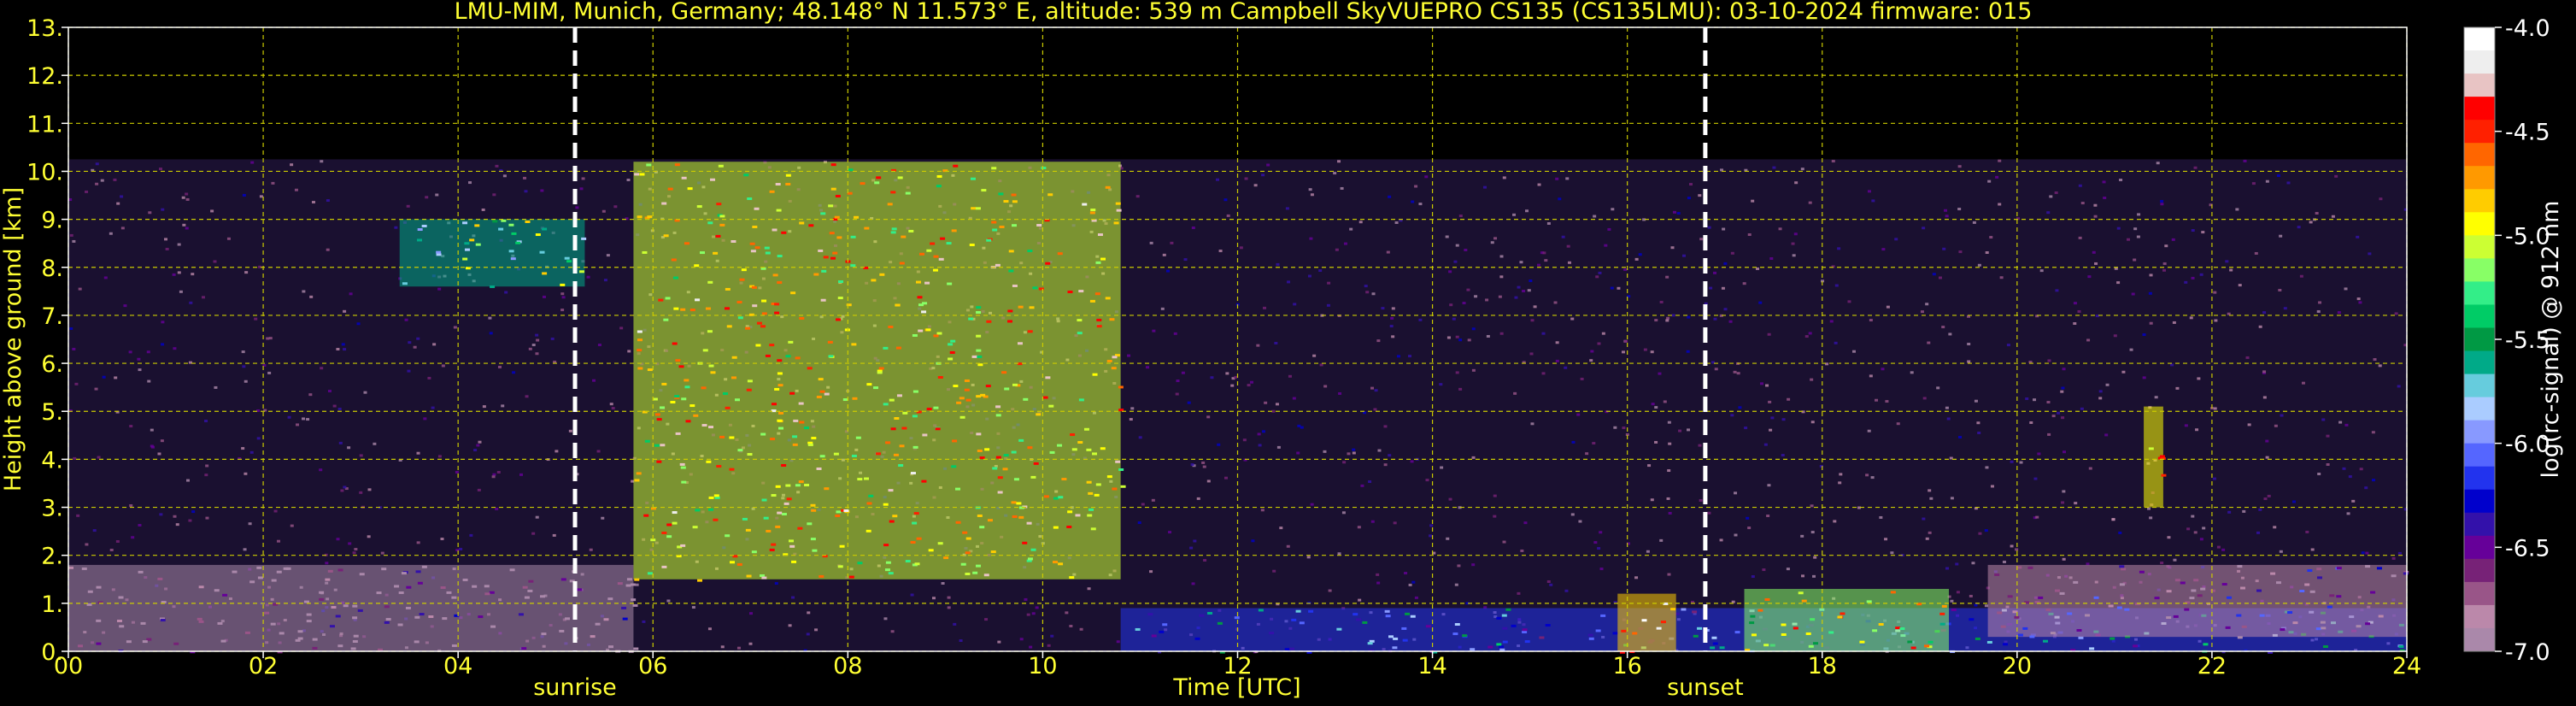 The image size is (2576, 706). Describe the element at coordinates (493, 254) in the screenshot. I see `feature-cirrus-morning` at that location.